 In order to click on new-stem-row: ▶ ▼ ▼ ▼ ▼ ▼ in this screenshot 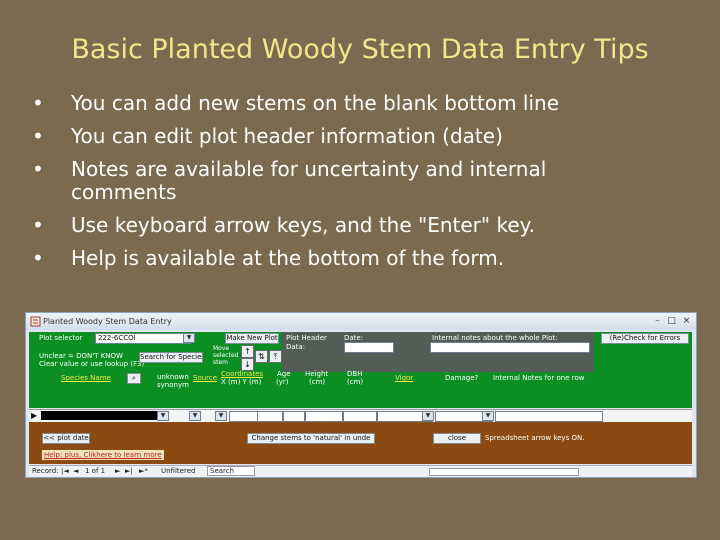, I will do `click(360, 416)`.